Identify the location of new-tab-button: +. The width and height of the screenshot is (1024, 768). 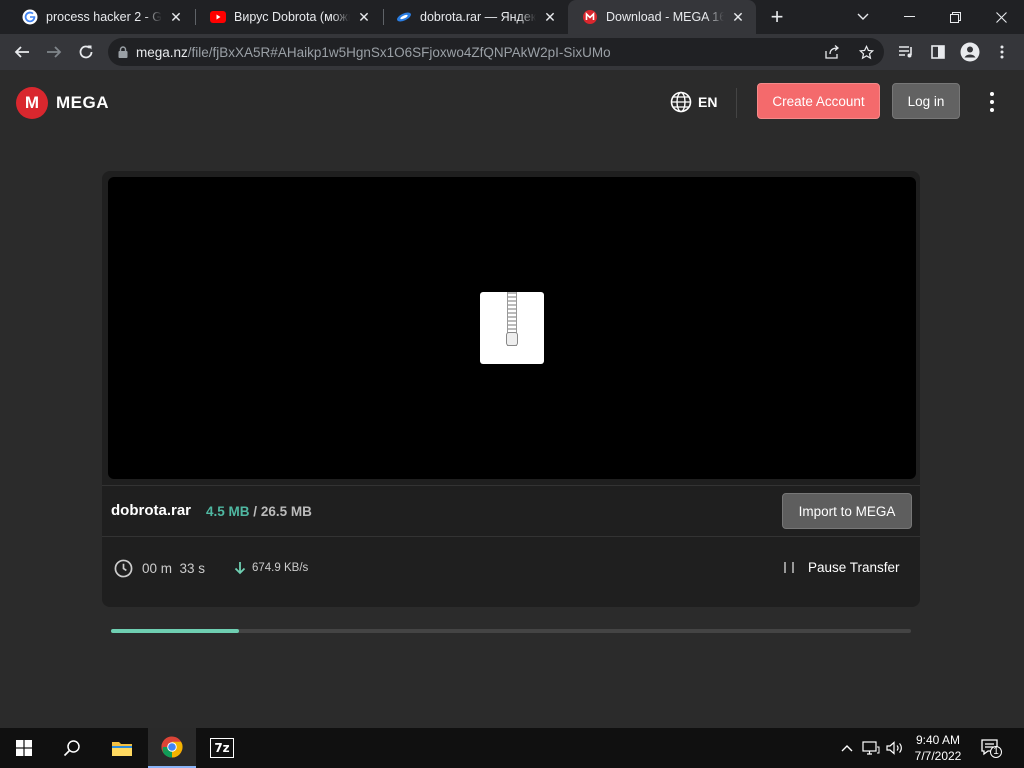
(777, 17).